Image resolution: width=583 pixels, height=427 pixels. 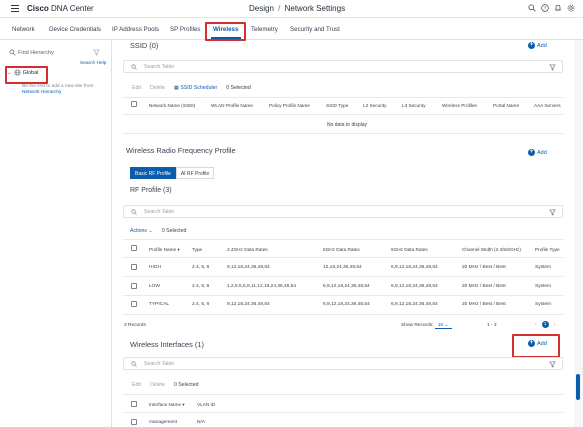 I want to click on settings-icon, so click(x=571, y=8).